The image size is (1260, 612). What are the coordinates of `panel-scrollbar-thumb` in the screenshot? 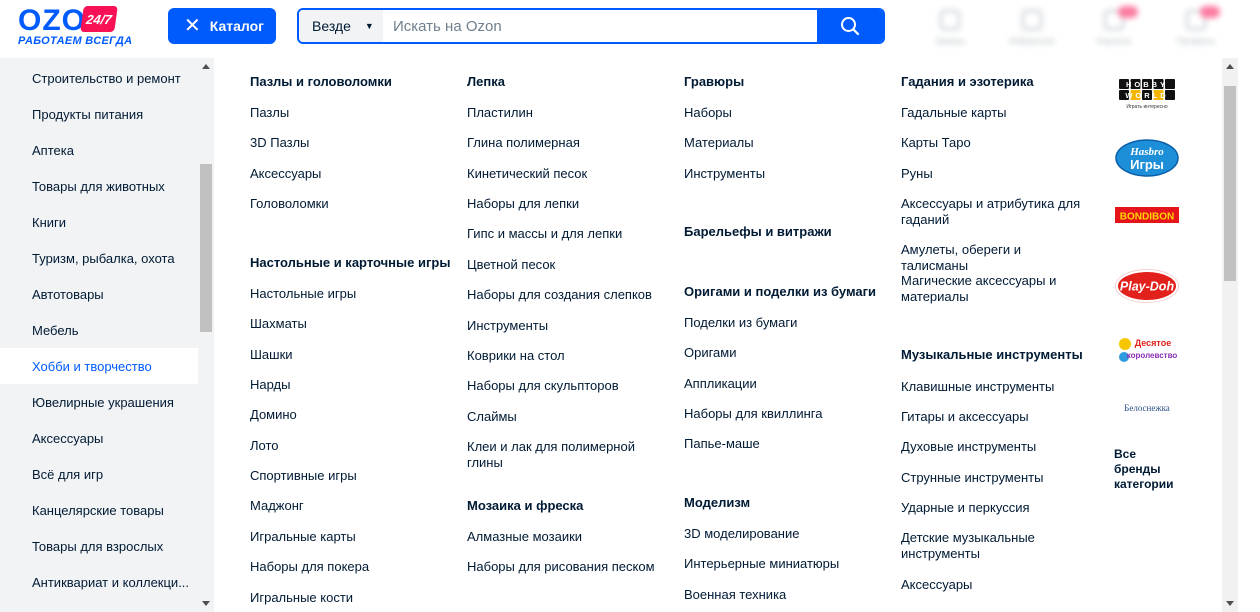 It's located at (1230, 183).